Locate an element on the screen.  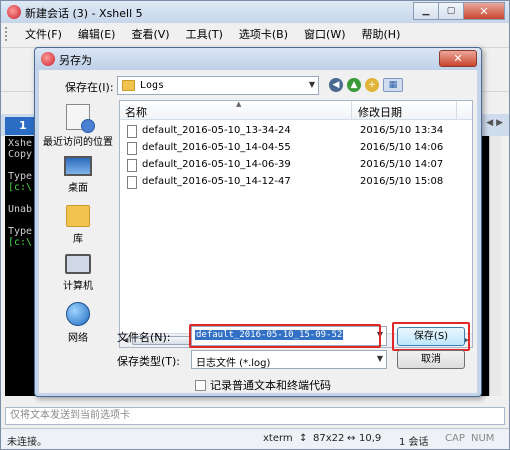
computer-icon is located at coordinates (78, 264).